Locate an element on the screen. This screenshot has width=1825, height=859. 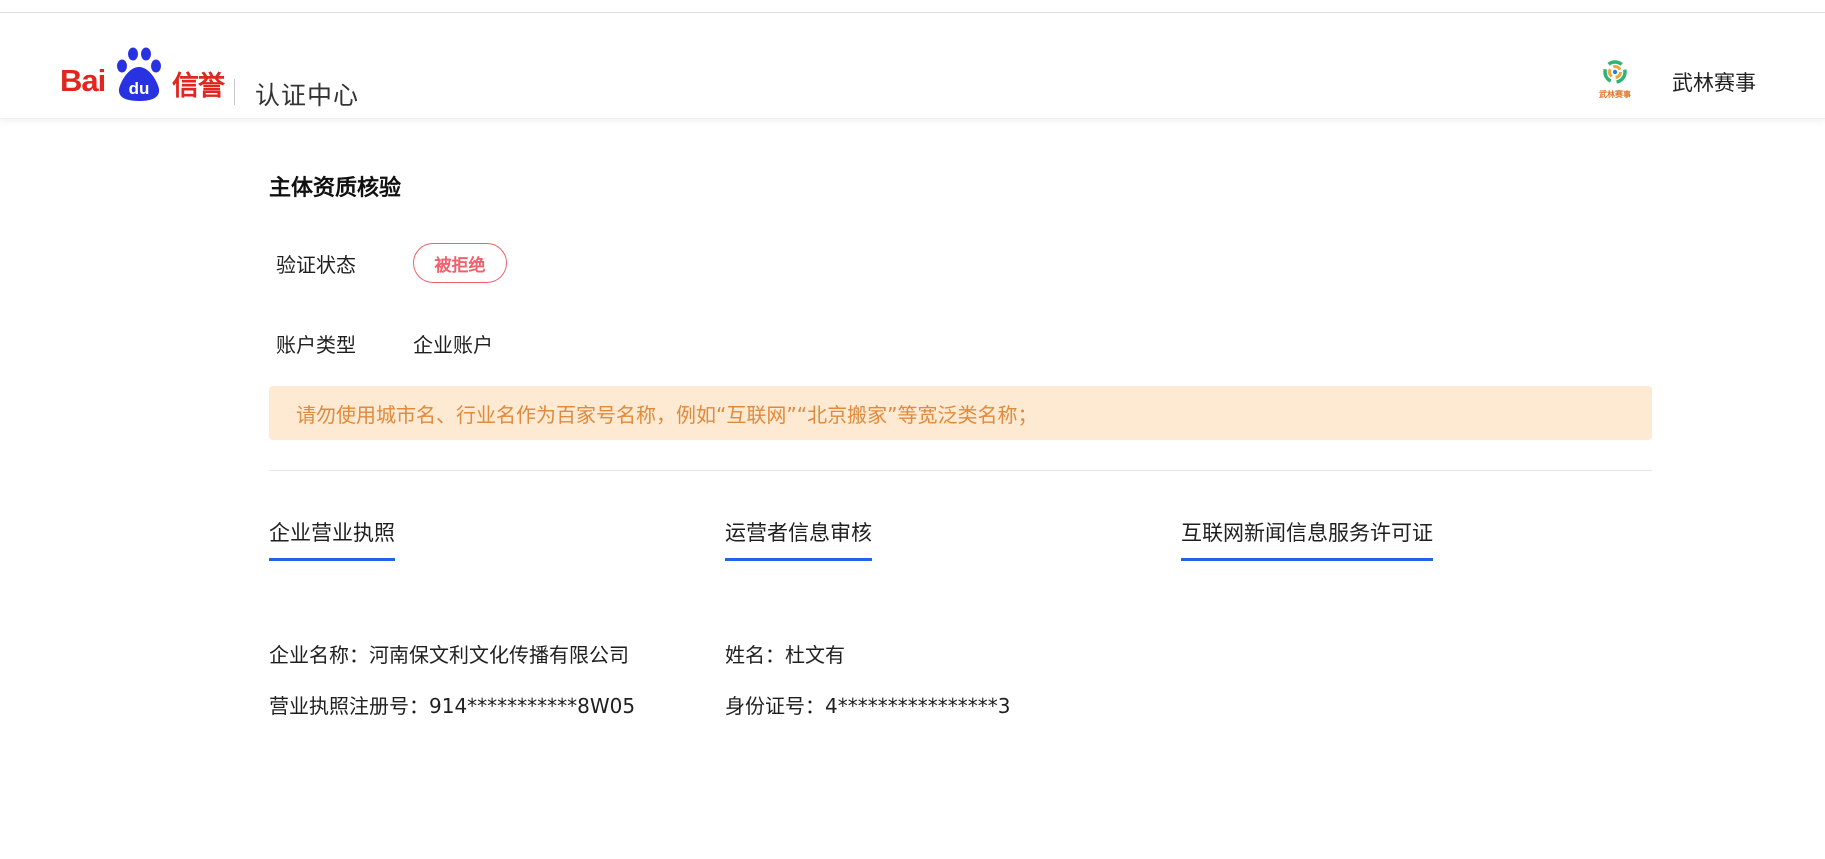
header: Bai du 信誉 认证中心 武林赛事 武林赛事 is located at coordinates (912, 66).